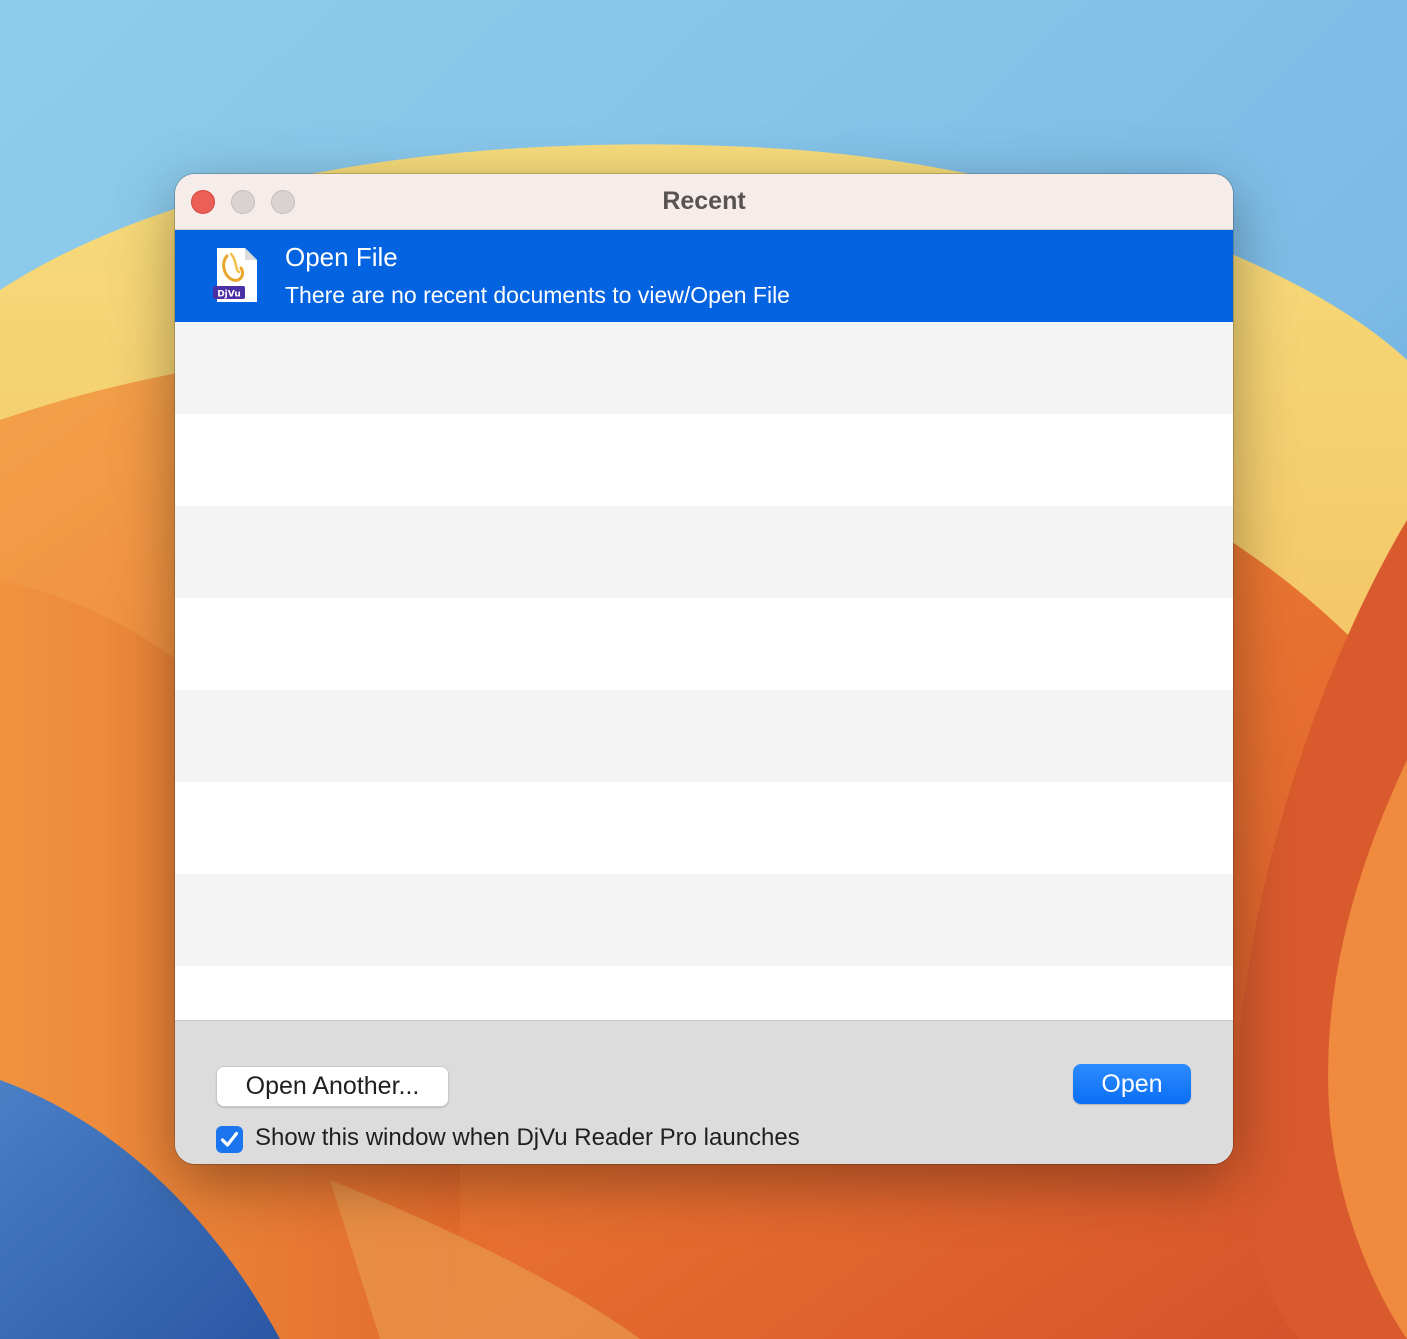 This screenshot has width=1407, height=1339. I want to click on window-title: Recent, so click(704, 201).